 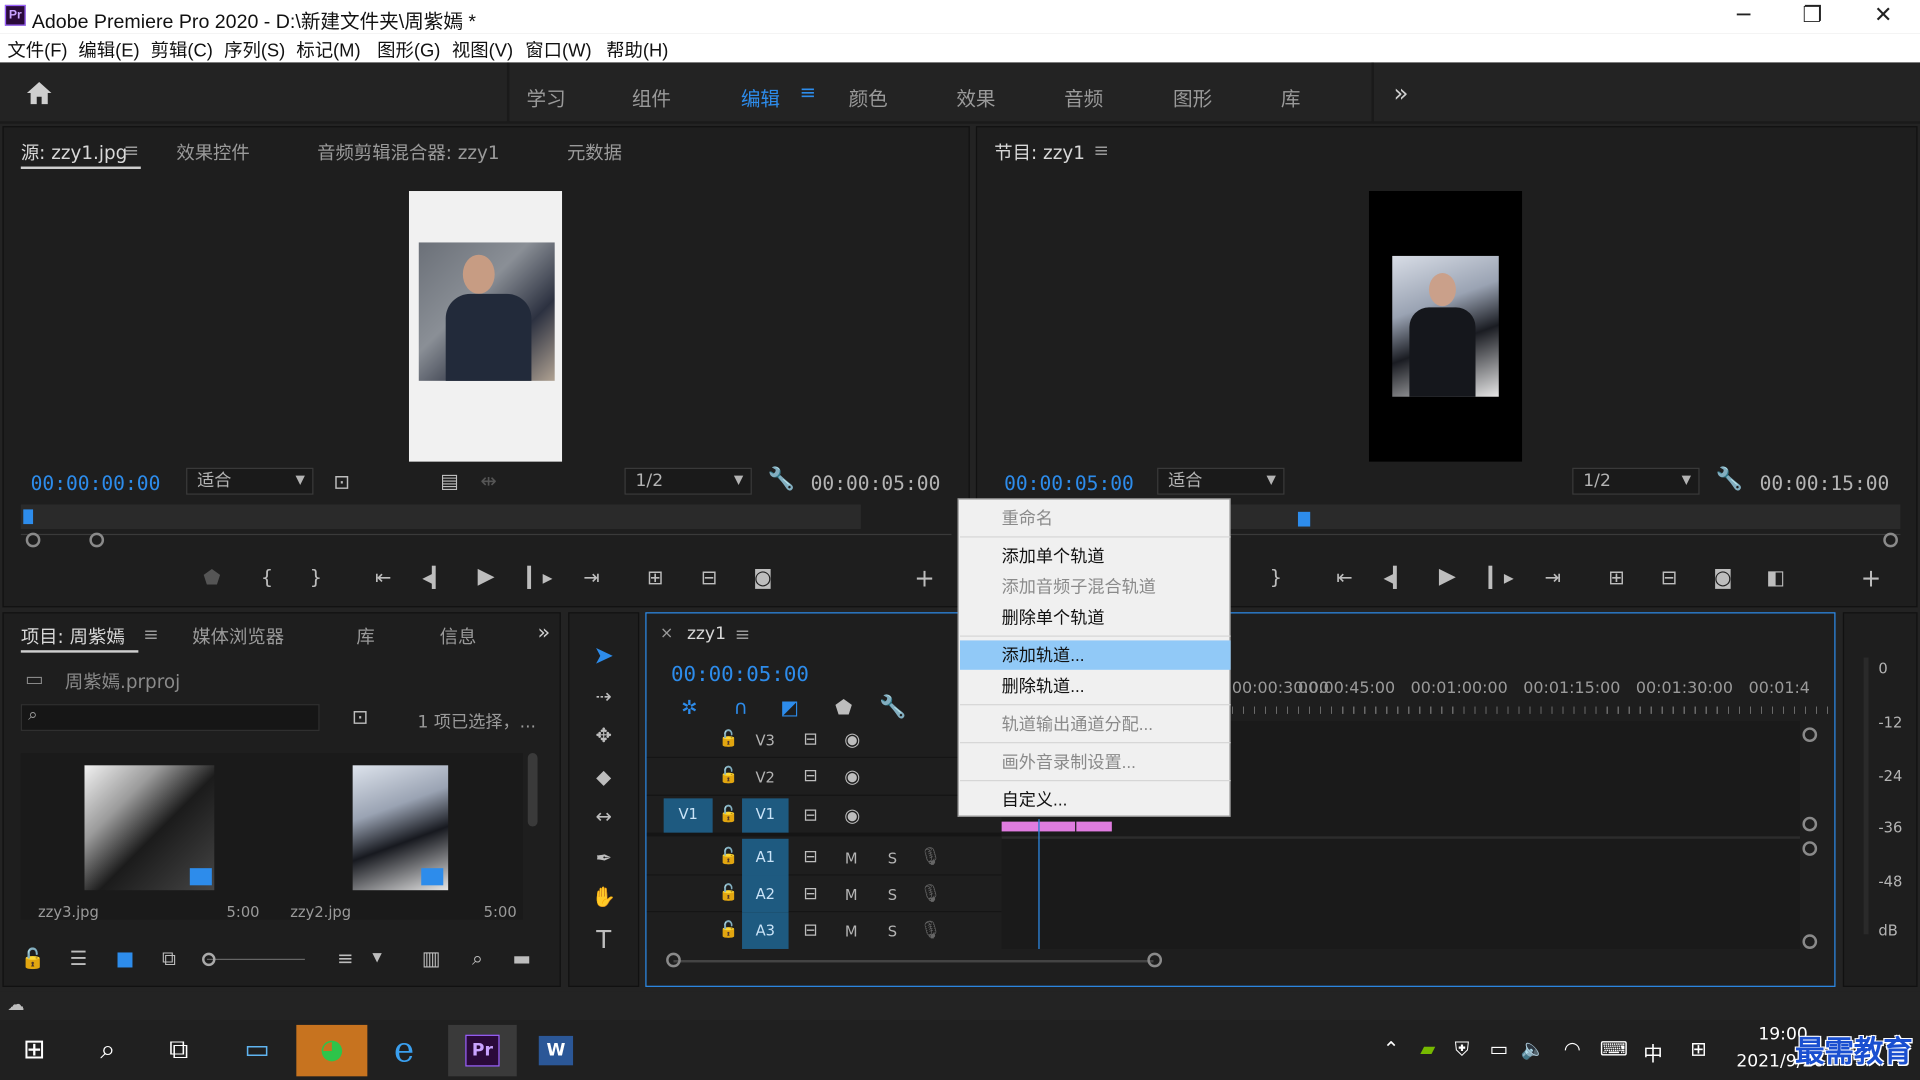 What do you see at coordinates (1810, 824) in the screenshot?
I see `video-scroll-handle-bottom` at bounding box center [1810, 824].